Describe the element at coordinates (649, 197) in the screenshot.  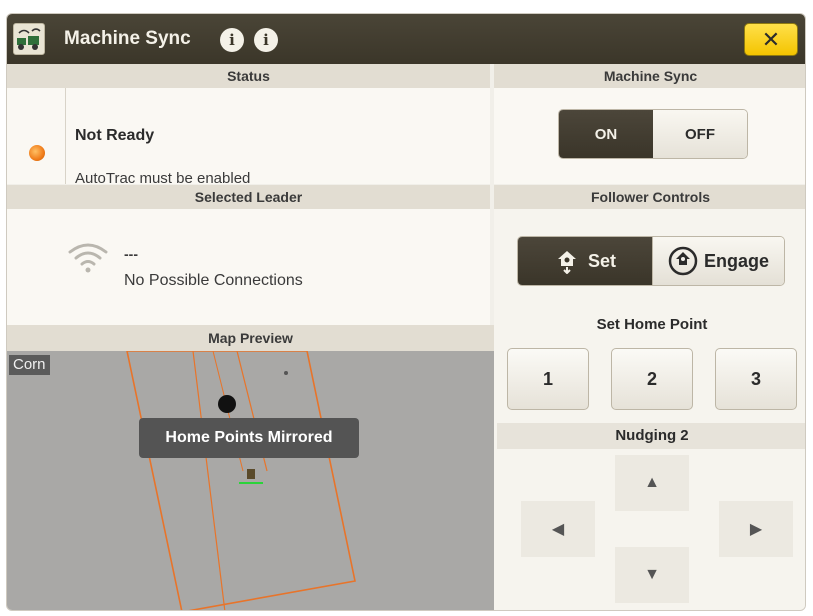
I see `follower-controls-header: Follower Controls` at that location.